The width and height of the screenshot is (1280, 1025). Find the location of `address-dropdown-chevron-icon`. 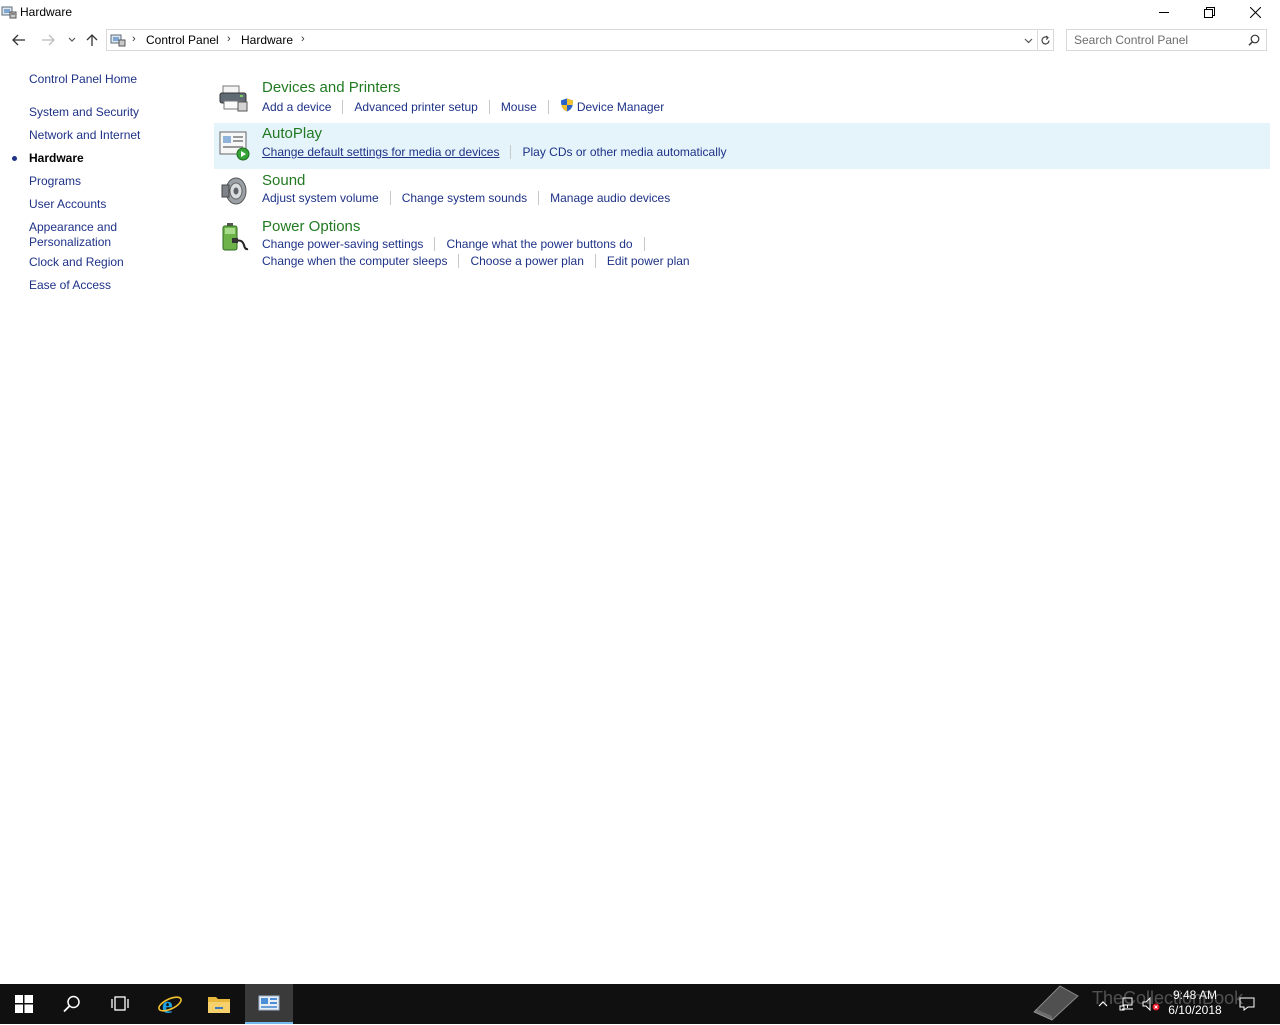

address-dropdown-chevron-icon is located at coordinates (1028, 41).